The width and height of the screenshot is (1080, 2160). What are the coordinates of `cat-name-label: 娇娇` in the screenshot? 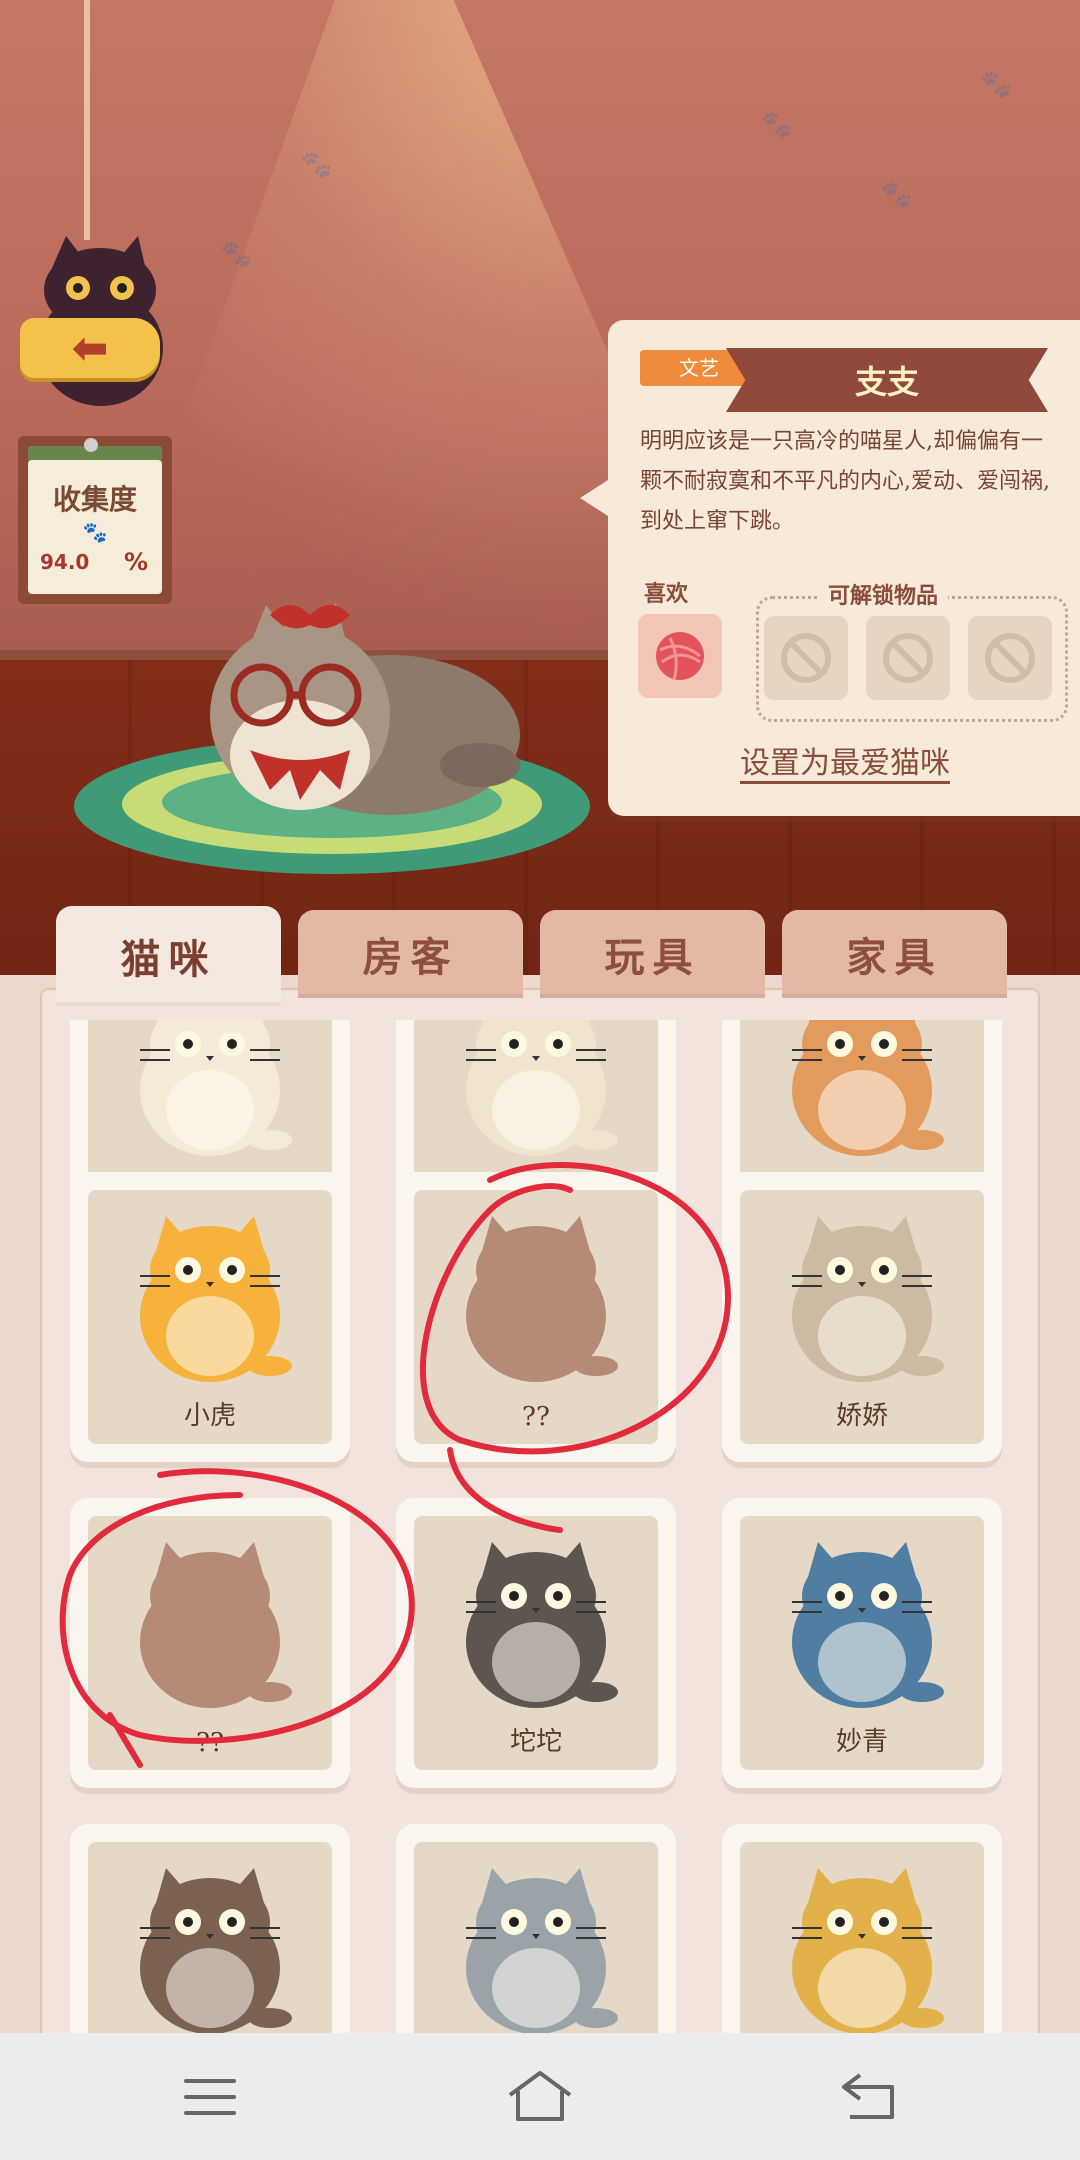 It's located at (861, 1416).